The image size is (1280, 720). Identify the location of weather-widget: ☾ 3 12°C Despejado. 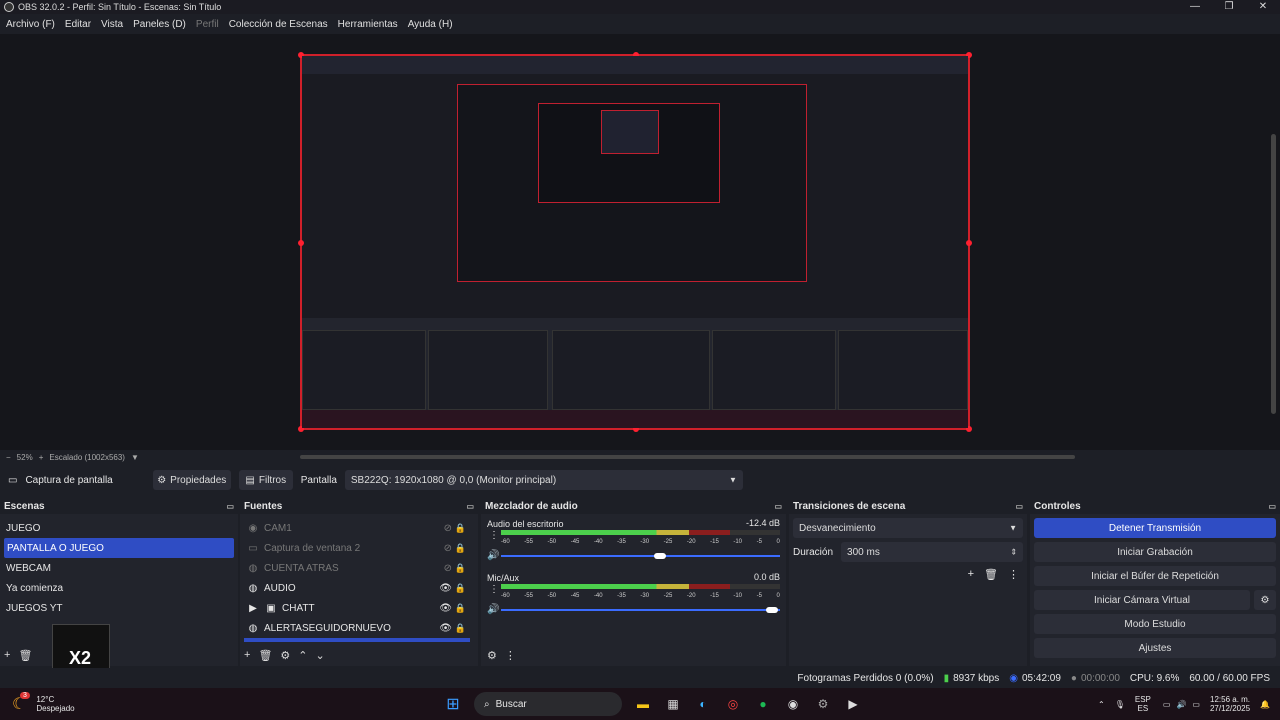
(72, 703).